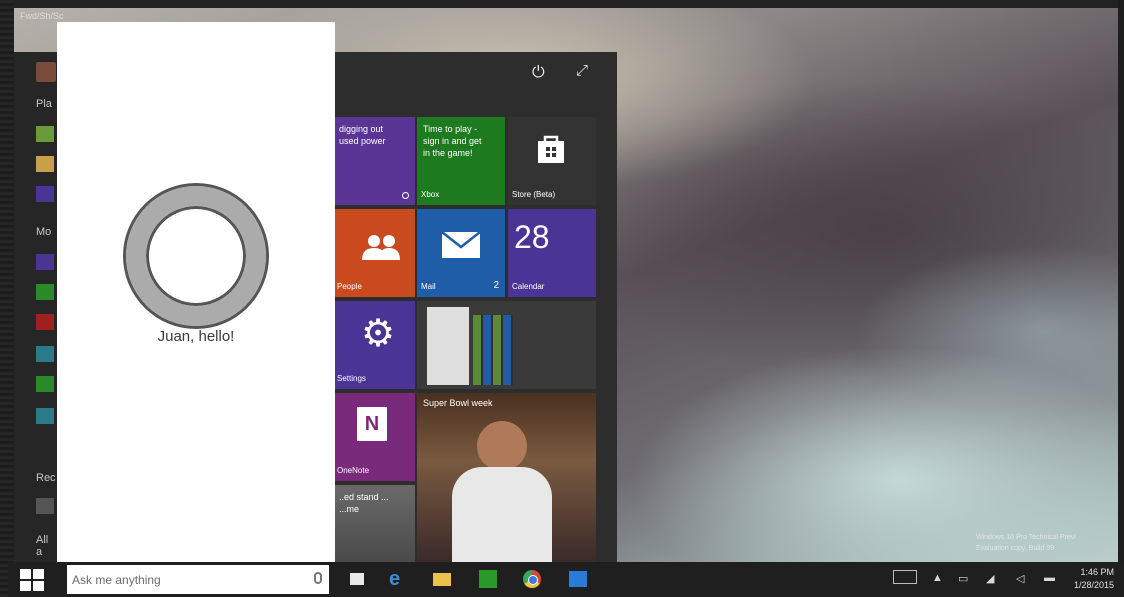 Image resolution: width=1124 pixels, height=597 pixels. I want to click on preview-tiles, so click(493, 350).